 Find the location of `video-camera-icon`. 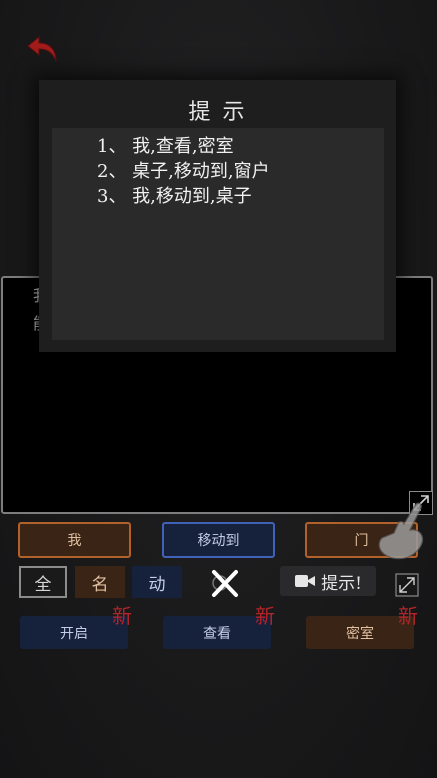

video-camera-icon is located at coordinates (305, 581).